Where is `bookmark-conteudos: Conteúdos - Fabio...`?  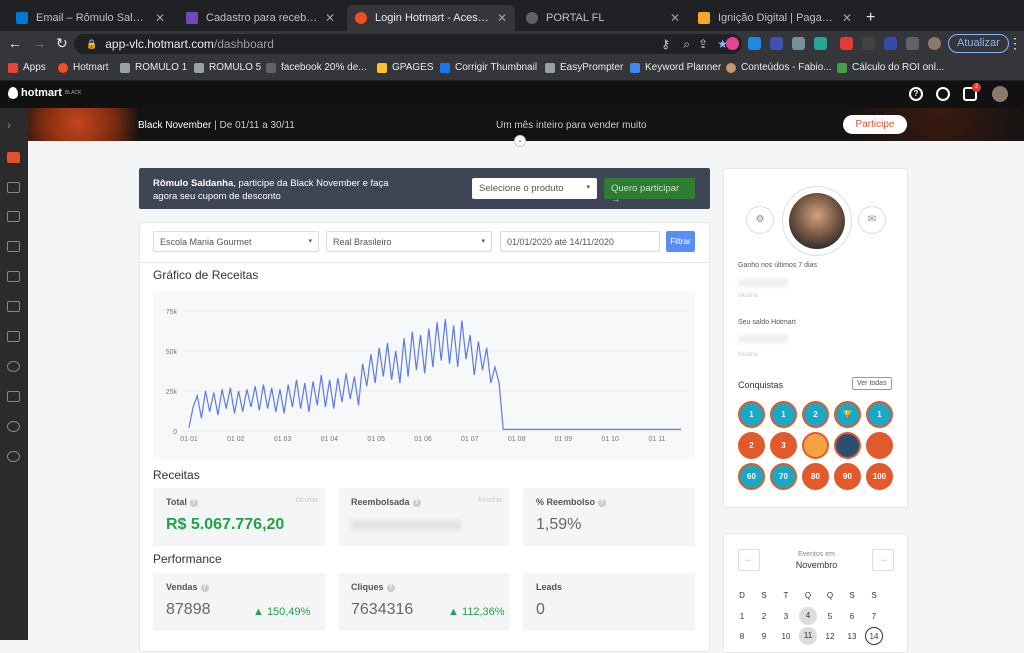 bookmark-conteudos: Conteúdos - Fabio... is located at coordinates (779, 67).